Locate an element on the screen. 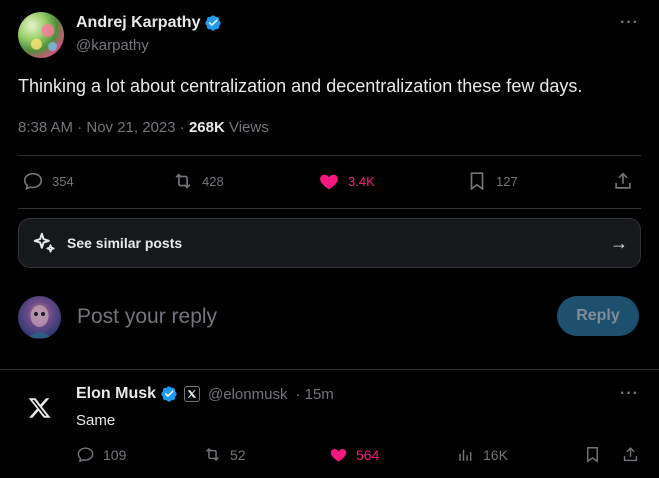 The height and width of the screenshot is (478, 659). views-count: 268K is located at coordinates (206, 127).